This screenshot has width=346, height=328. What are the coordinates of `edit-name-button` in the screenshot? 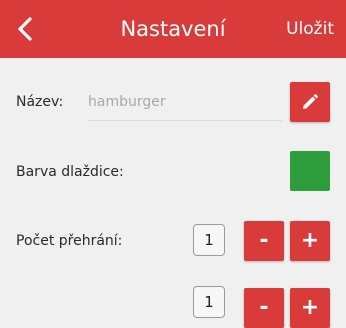 It's located at (310, 102).